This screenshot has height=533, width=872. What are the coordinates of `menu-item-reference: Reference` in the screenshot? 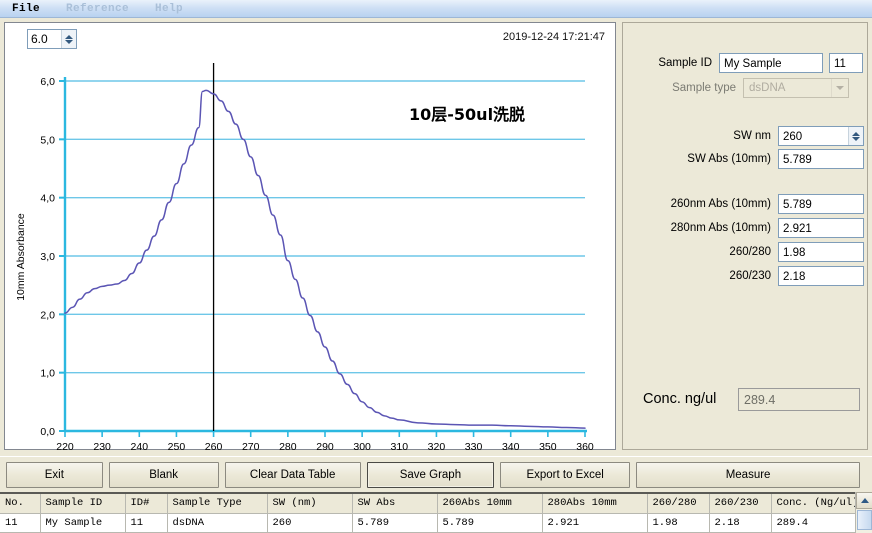 It's located at (98, 8).